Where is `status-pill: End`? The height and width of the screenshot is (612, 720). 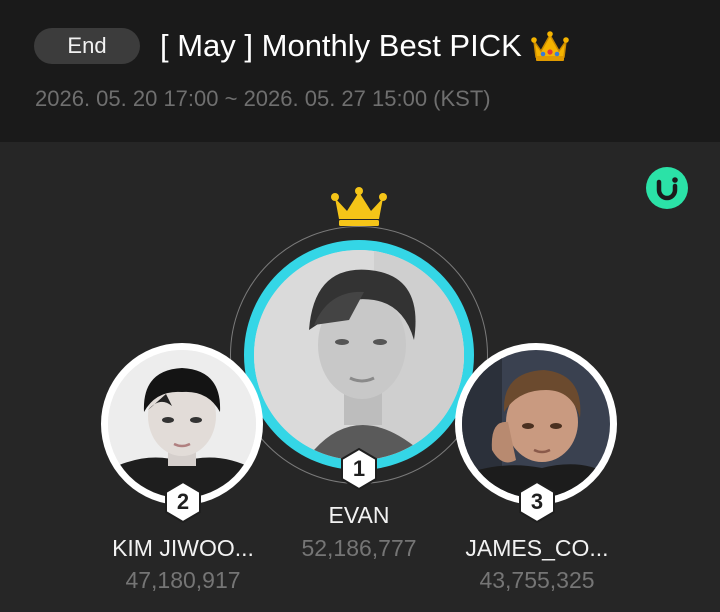 status-pill: End is located at coordinates (87, 46).